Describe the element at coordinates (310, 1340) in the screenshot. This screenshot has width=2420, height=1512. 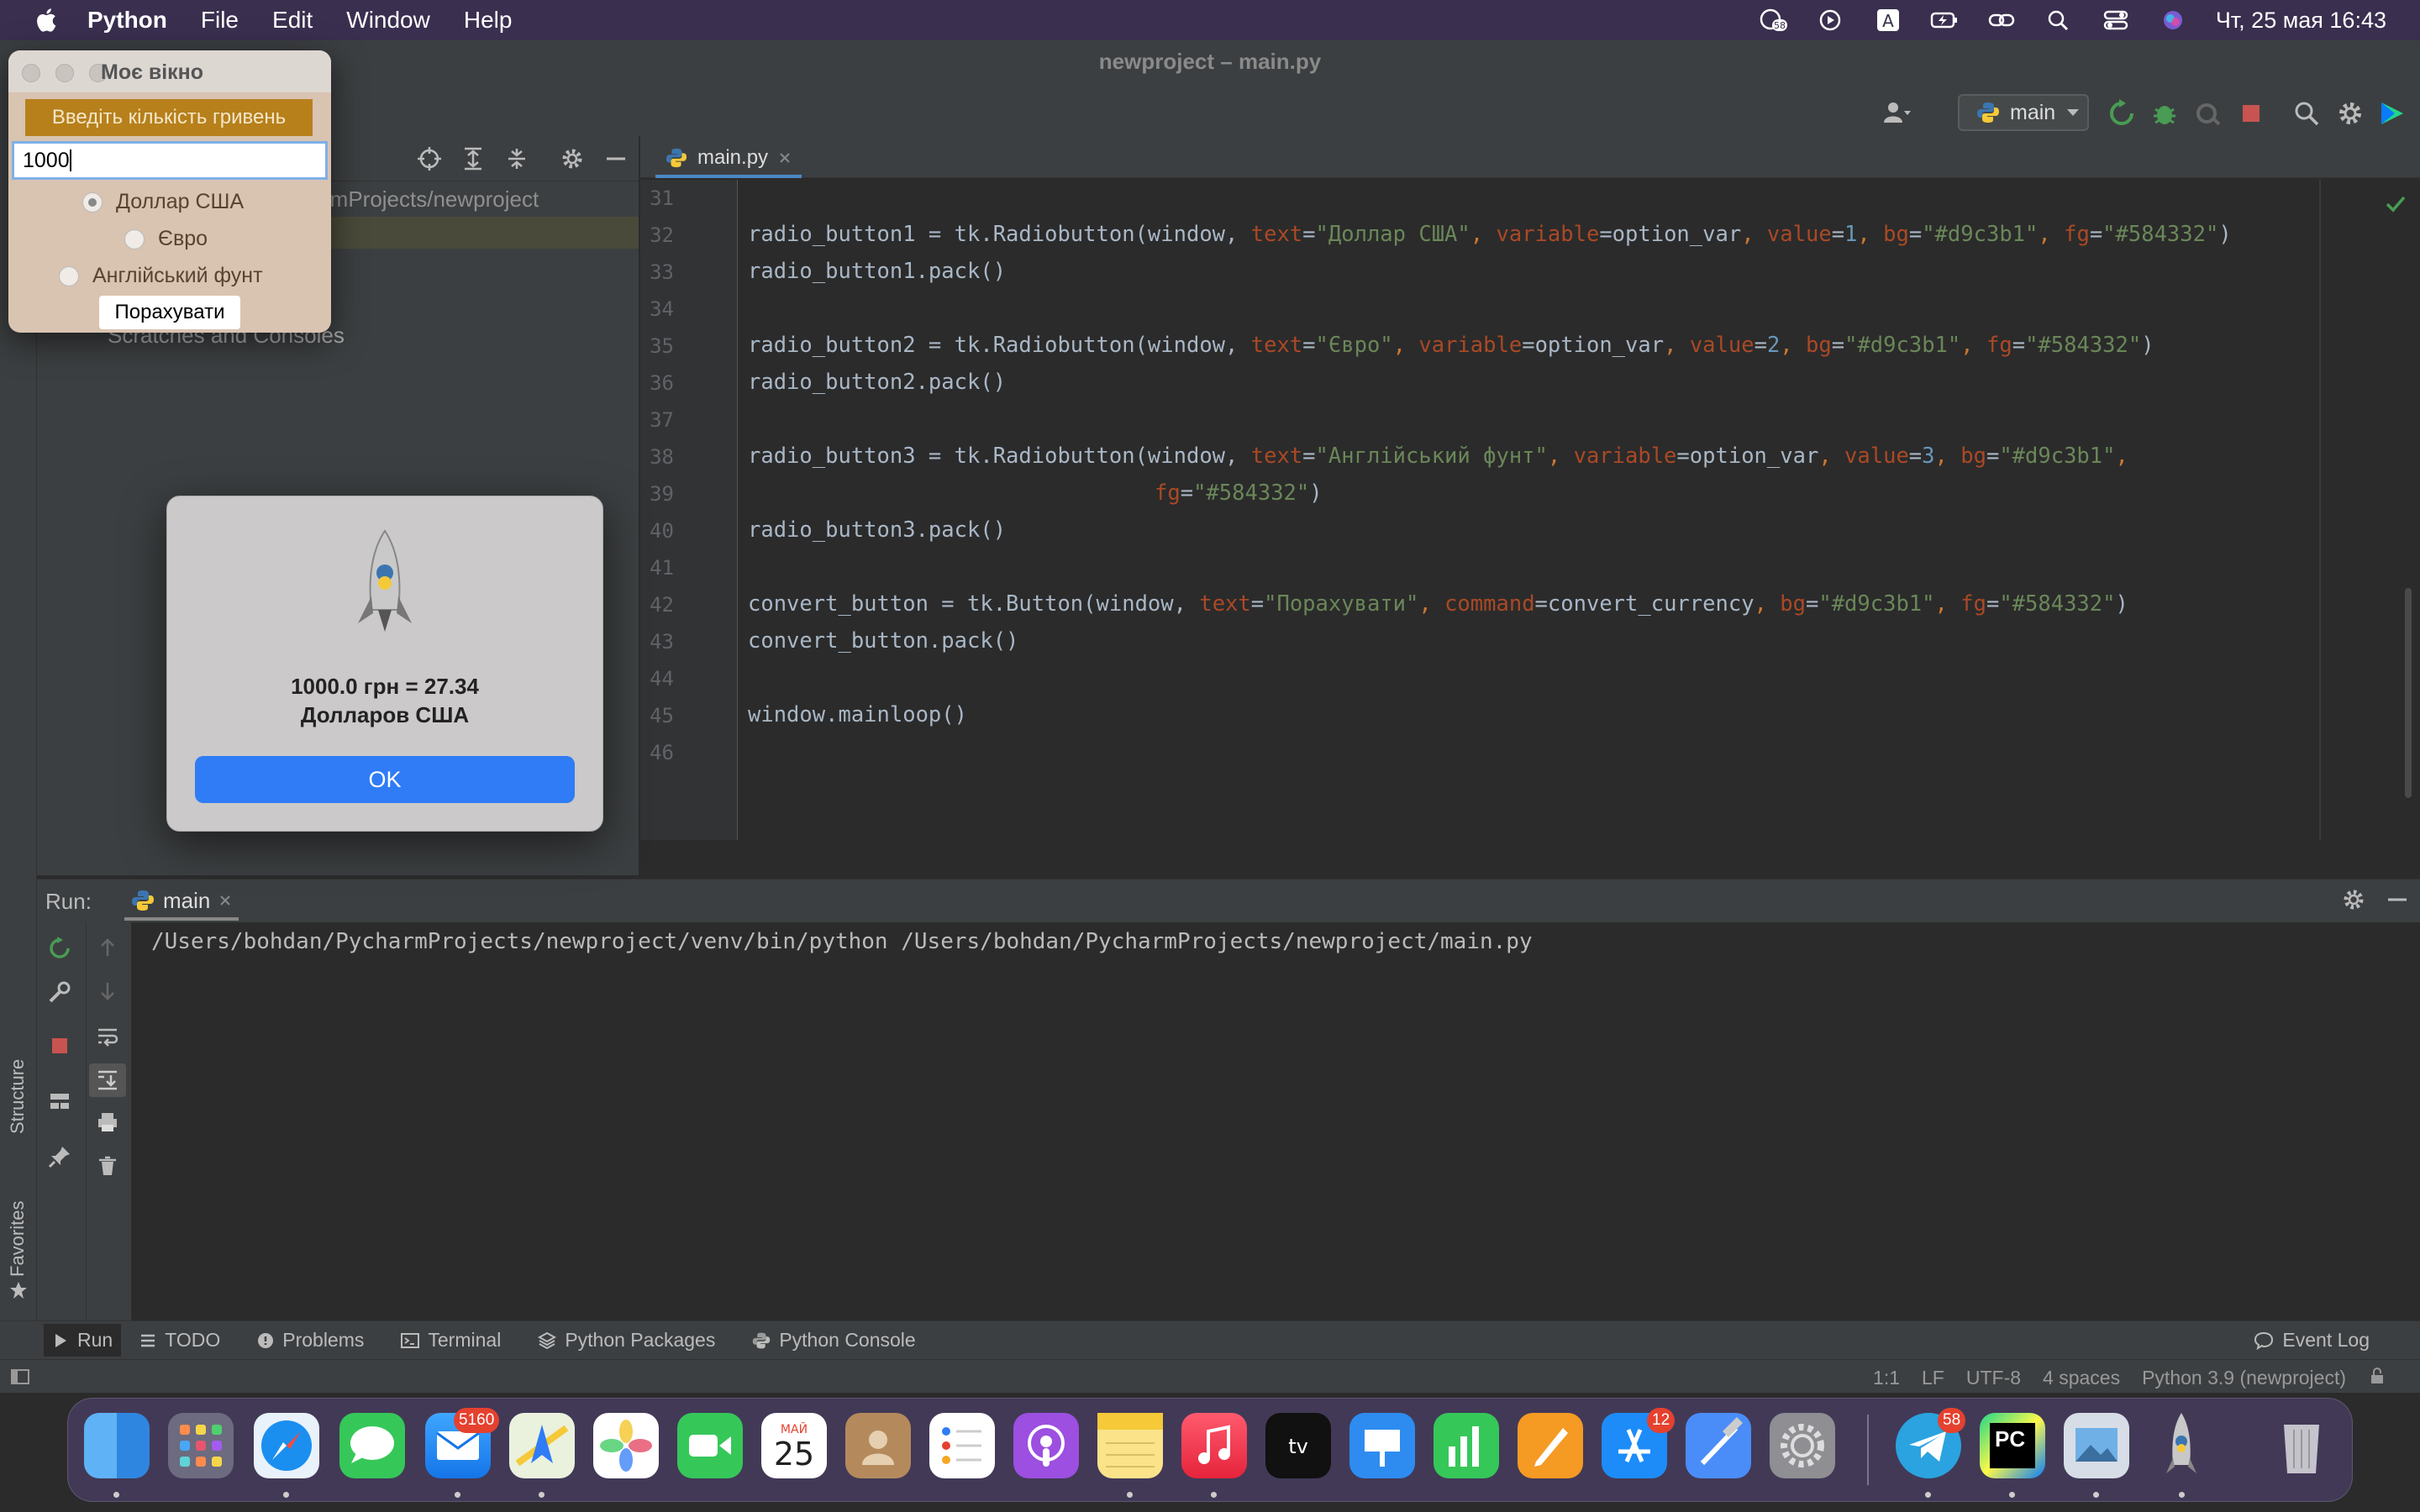
I see `tool-window-problems: Problems` at that location.